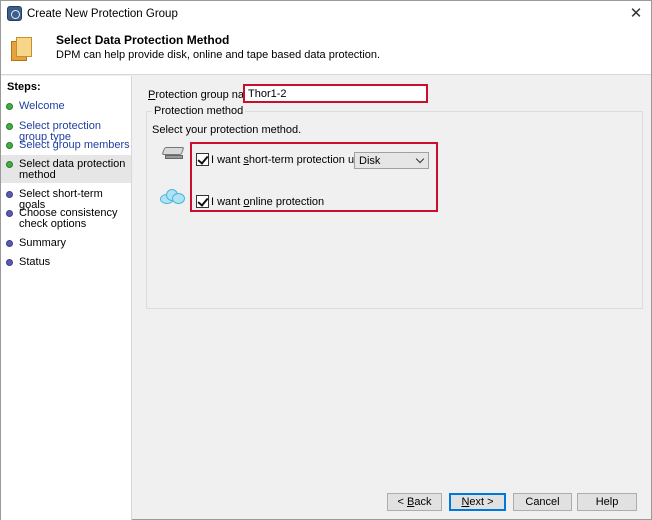 This screenshot has height=520, width=652. I want to click on steps-label: Steps:, so click(24, 87).